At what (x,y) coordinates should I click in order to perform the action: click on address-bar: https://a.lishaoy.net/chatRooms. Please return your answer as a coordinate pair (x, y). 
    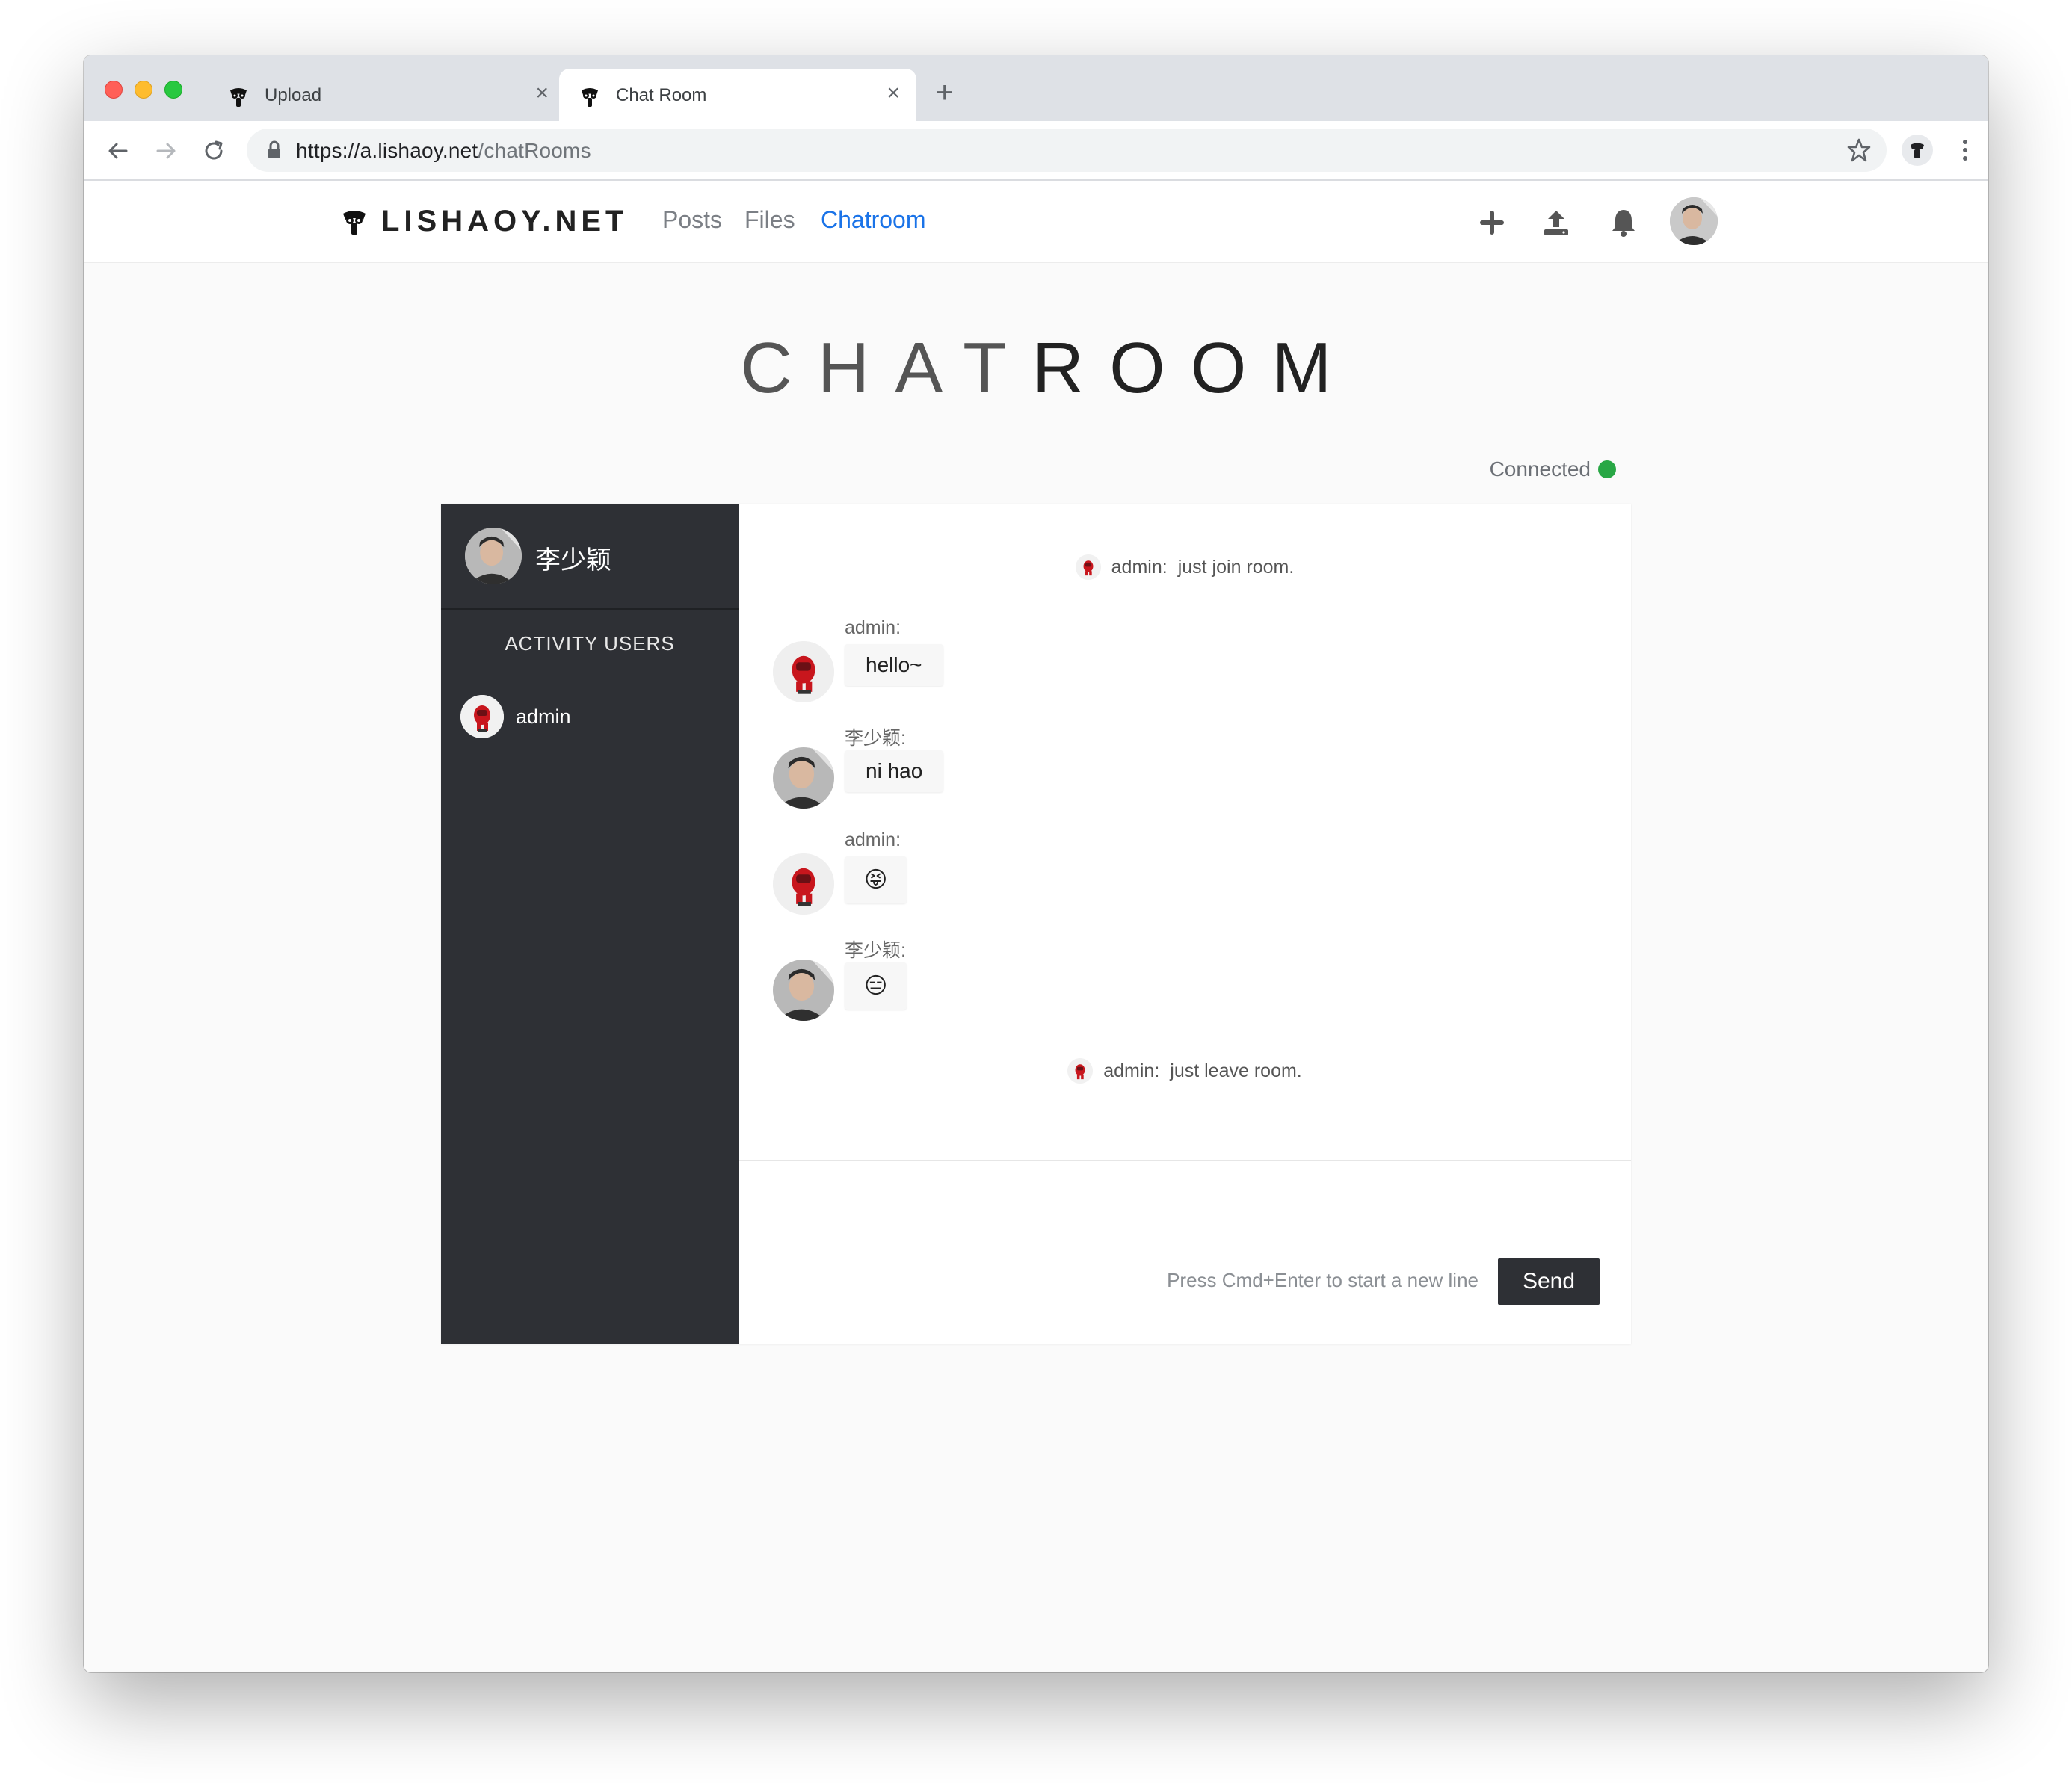
    Looking at the image, I should click on (1067, 150).